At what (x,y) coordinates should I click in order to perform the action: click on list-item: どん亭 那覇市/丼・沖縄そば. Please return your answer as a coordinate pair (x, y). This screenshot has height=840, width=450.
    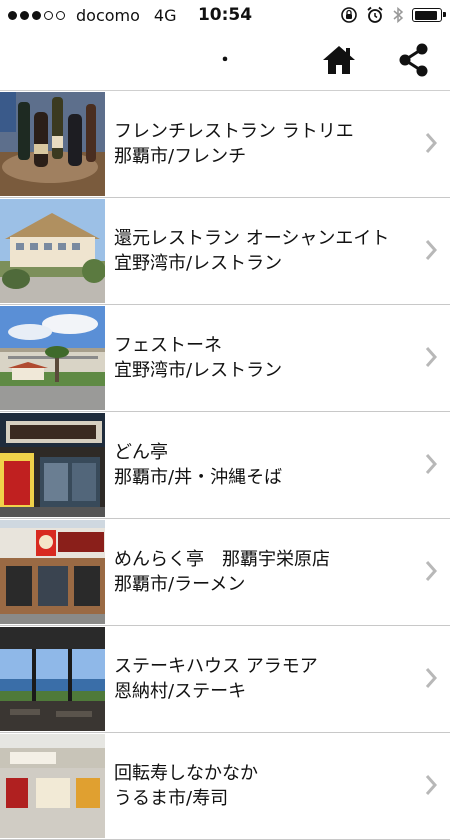
    Looking at the image, I should click on (225, 465).